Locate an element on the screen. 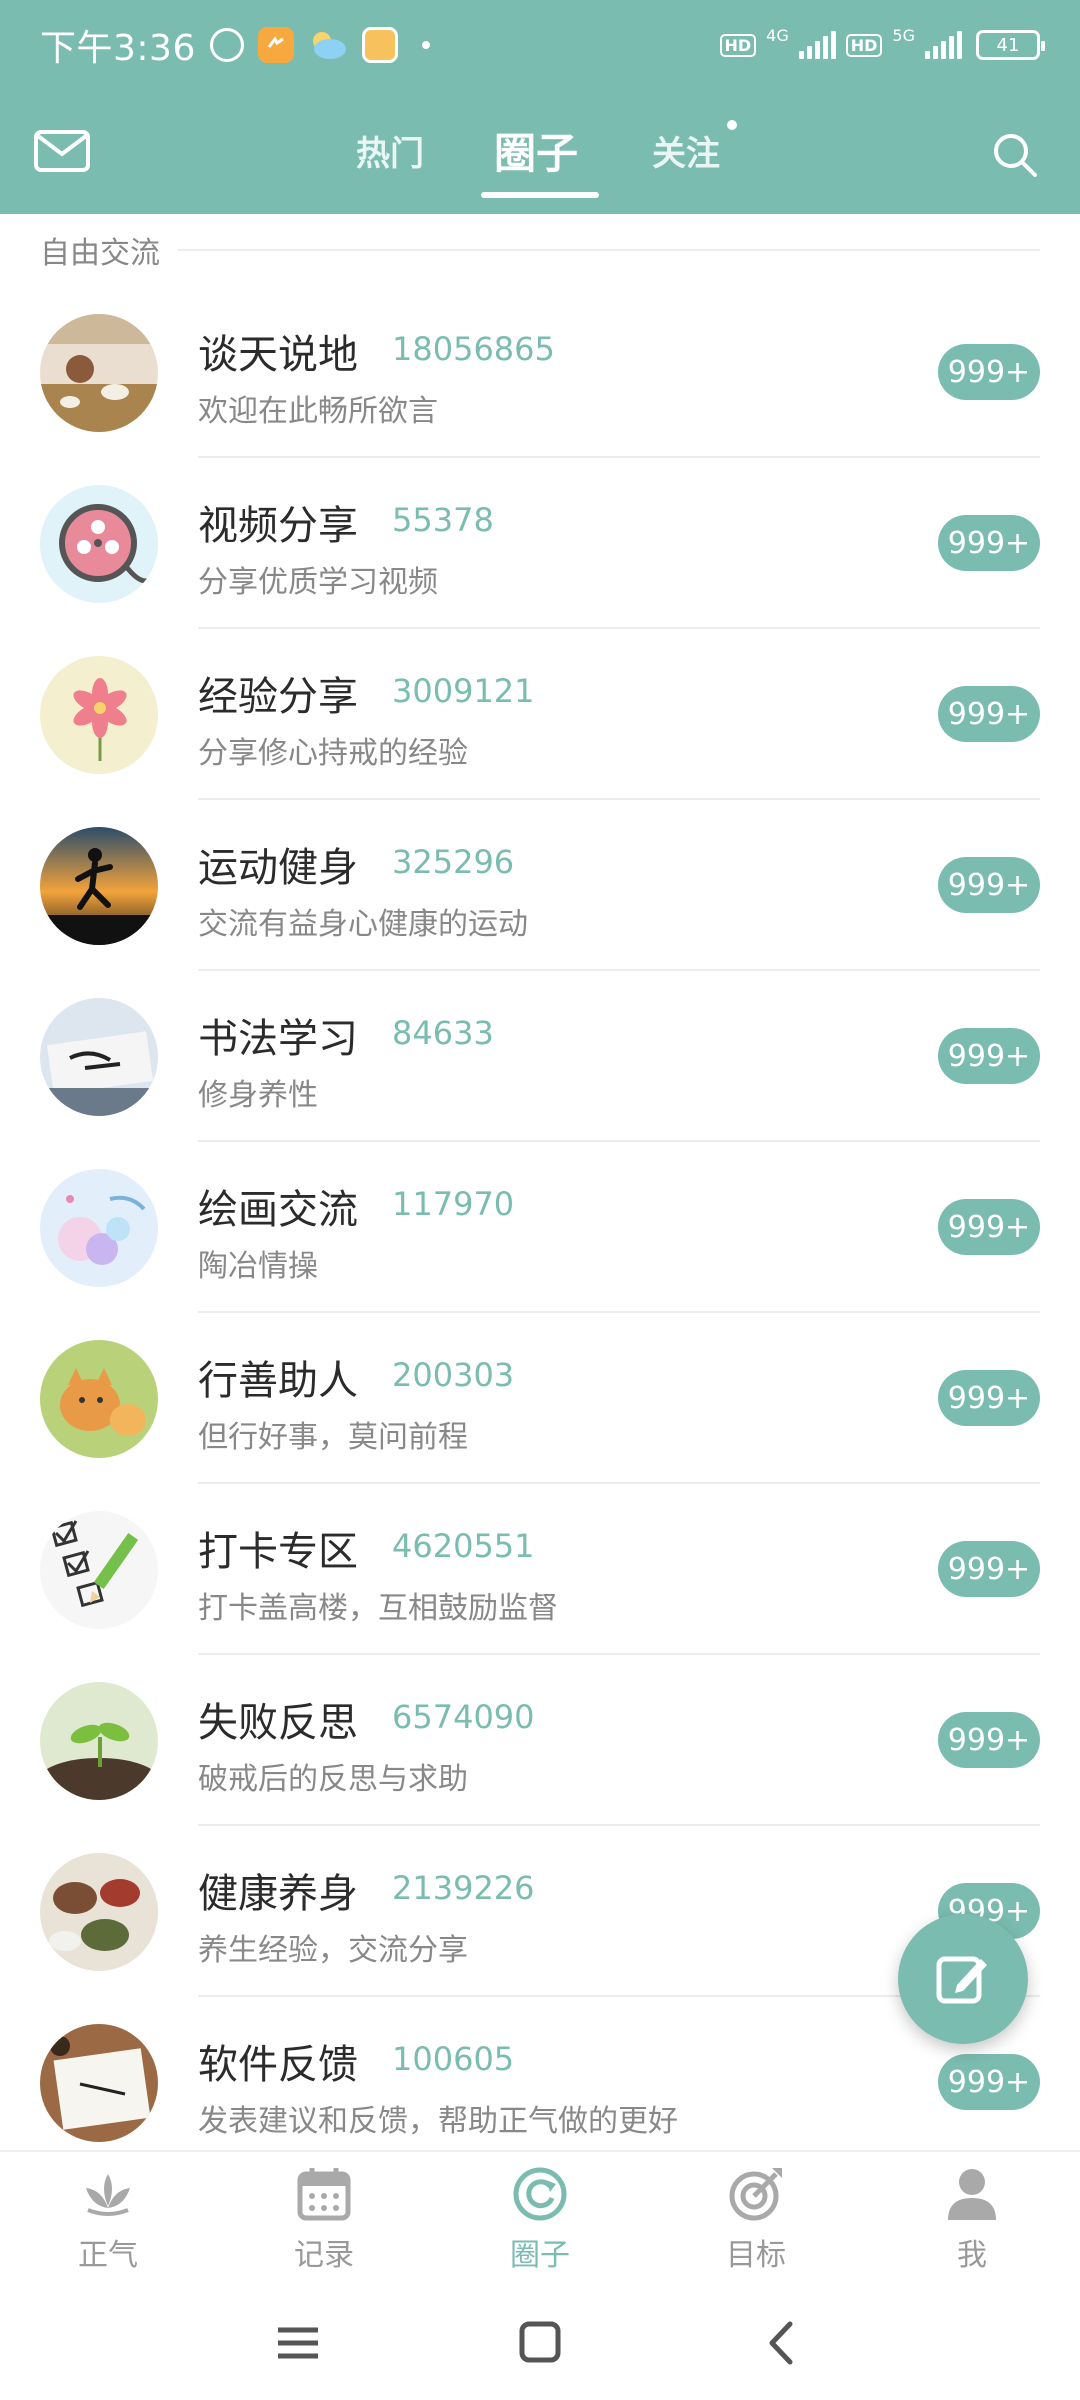 This screenshot has width=1080, height=2400. menu-icon is located at coordinates (298, 2343).